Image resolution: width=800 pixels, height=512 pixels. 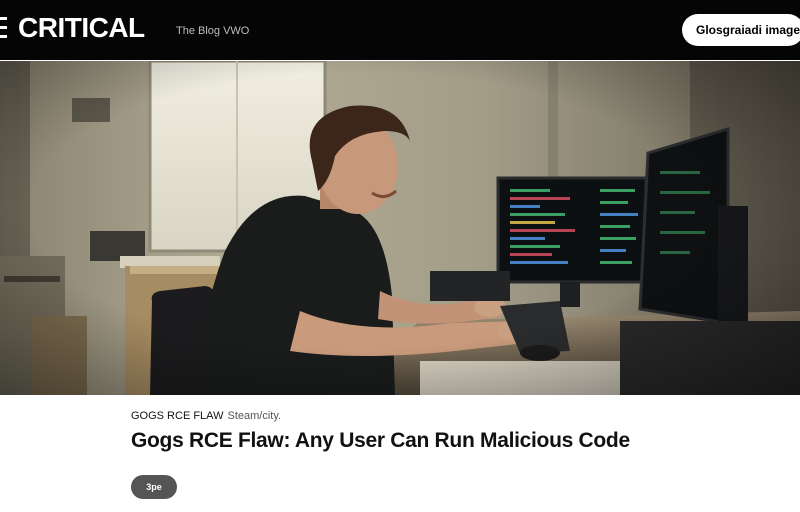 I want to click on kicker-sub: Steam/city., so click(x=254, y=416).